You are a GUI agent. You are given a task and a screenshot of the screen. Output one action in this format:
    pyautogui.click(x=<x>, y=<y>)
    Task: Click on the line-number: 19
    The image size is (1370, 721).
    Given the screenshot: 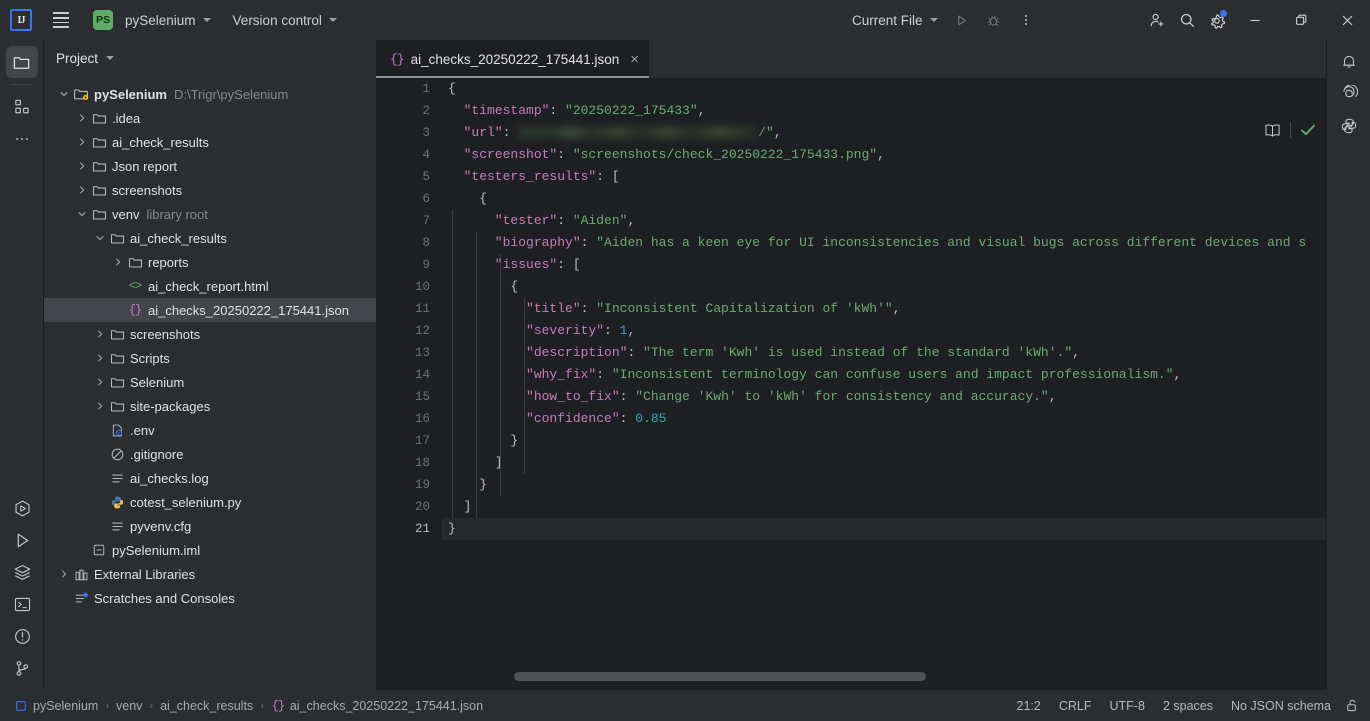 What is the action you would take?
    pyautogui.click(x=409, y=485)
    